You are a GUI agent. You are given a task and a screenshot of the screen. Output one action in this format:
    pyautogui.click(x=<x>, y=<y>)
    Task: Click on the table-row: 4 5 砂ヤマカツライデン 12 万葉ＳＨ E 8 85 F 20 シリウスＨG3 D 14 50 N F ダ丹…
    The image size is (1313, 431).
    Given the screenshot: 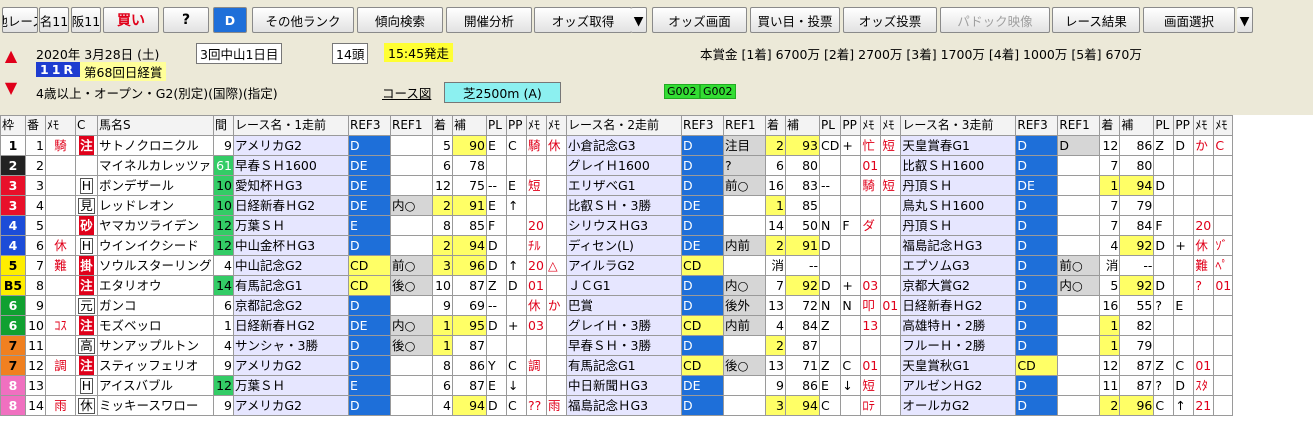 What is the action you would take?
    pyautogui.click(x=617, y=225)
    